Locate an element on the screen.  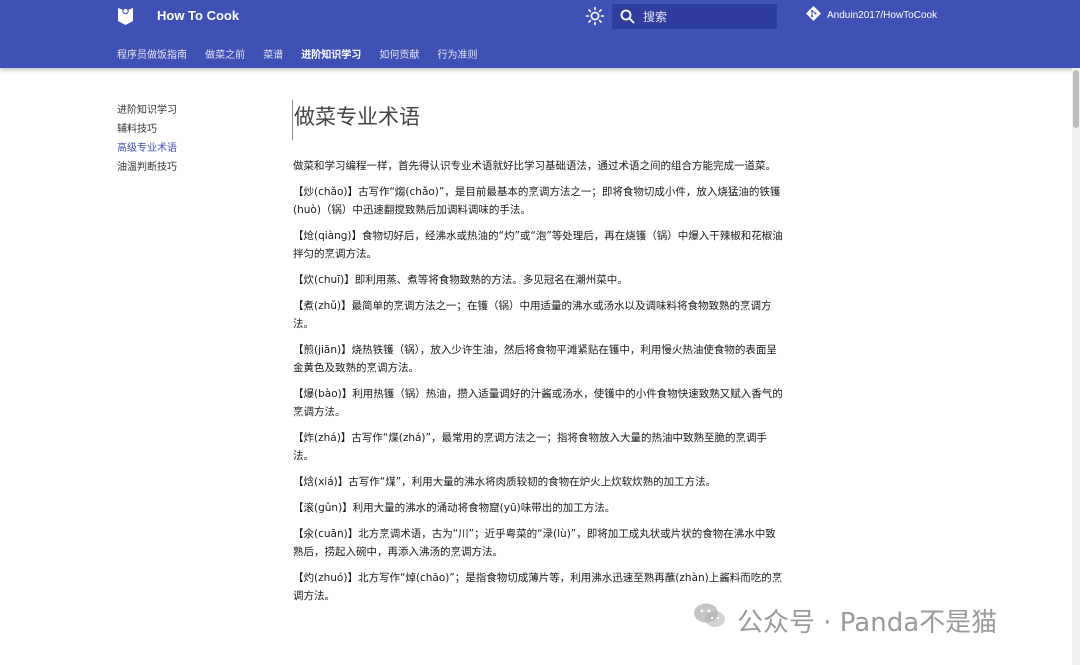
tab-programmer-cooking-guide: 程序员做饭指南 is located at coordinates (152, 53).